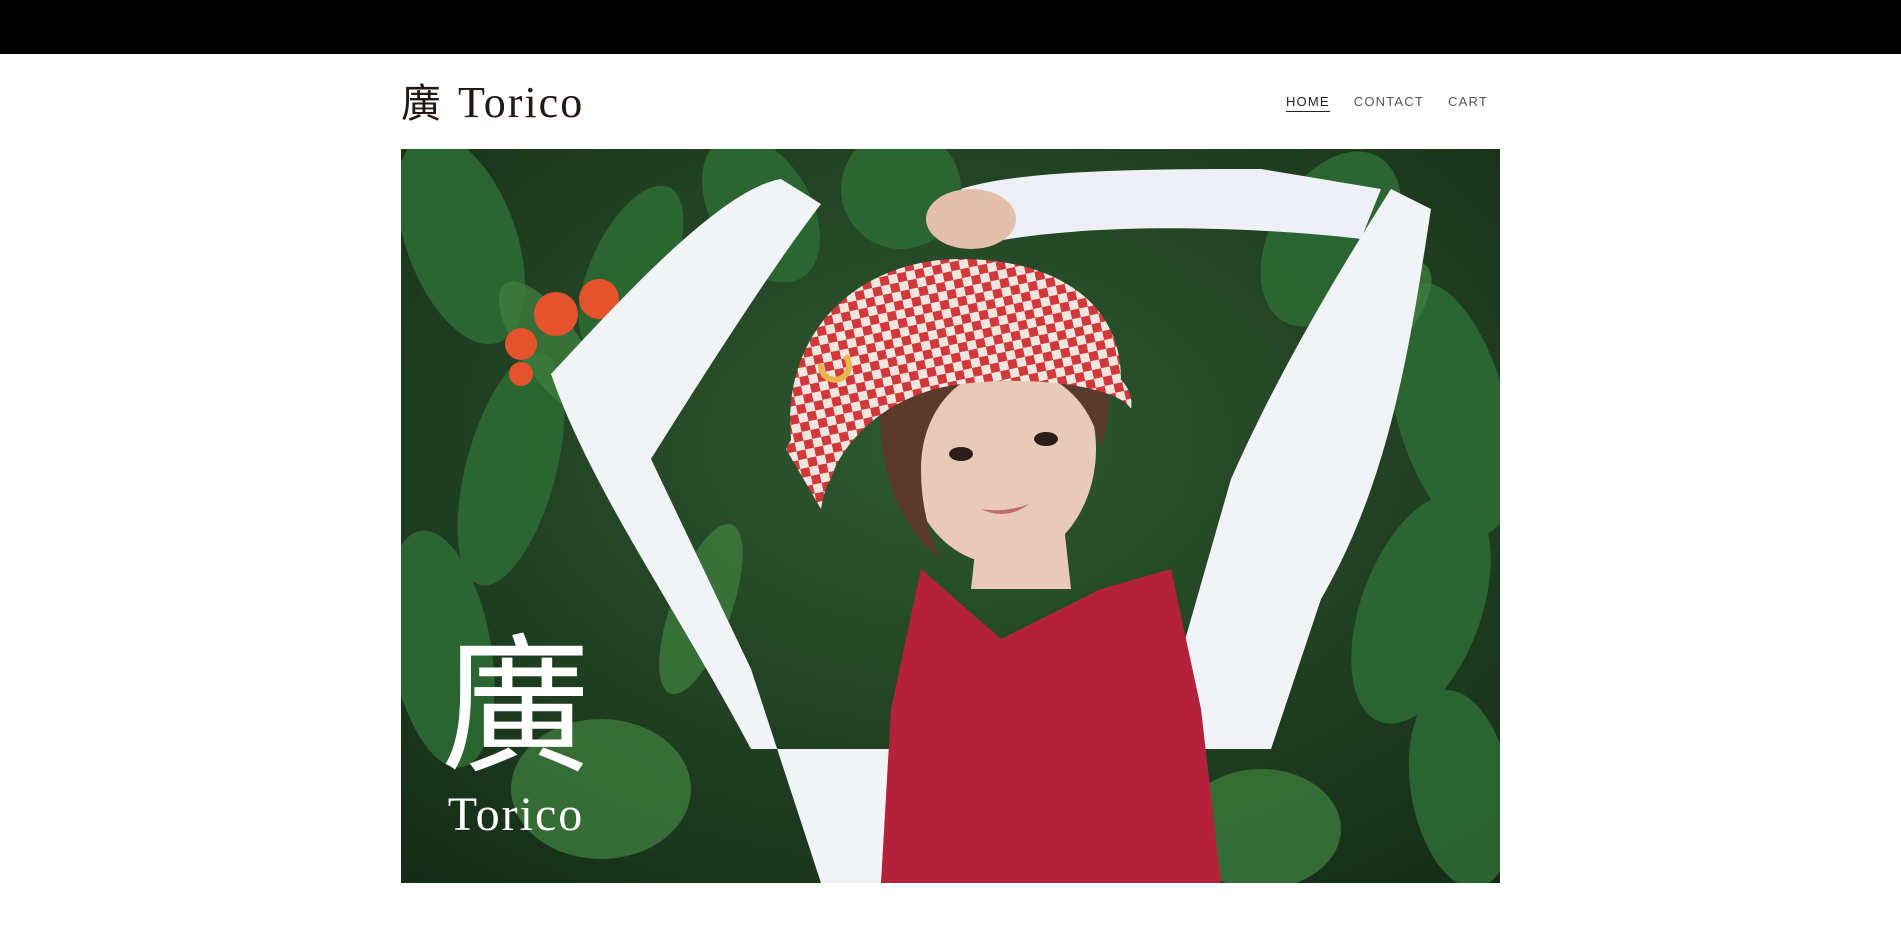  What do you see at coordinates (950, 27) in the screenshot?
I see `top-black-bar` at bounding box center [950, 27].